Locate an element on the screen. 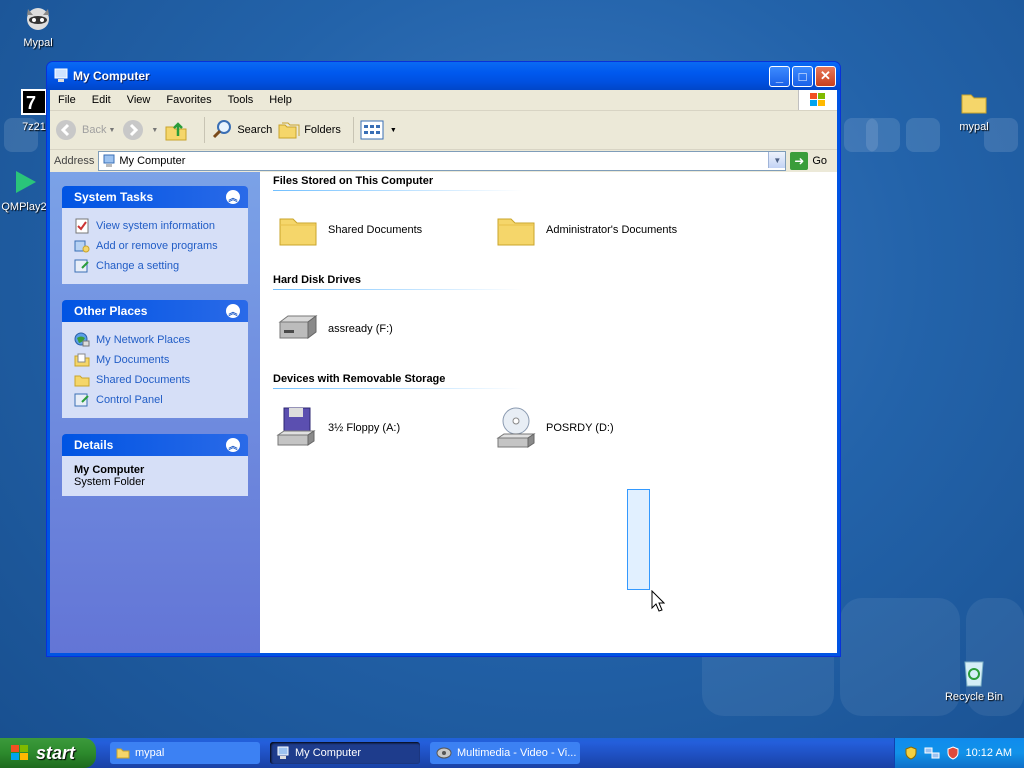 The height and width of the screenshot is (768, 1024). group-files-stored: Files Stored on This Computer is located at coordinates (398, 183).